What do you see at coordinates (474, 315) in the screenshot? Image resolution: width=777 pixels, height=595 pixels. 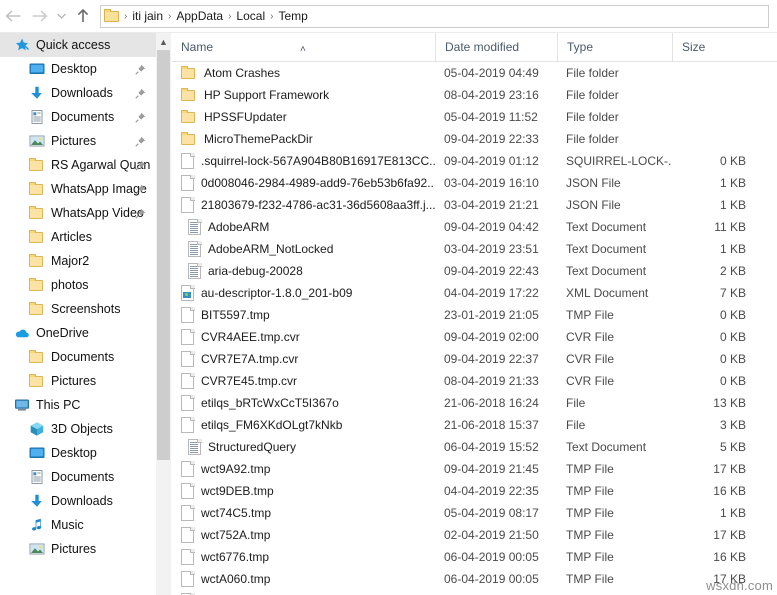 I see `file-row: BIT5597.tmp 23-01-2019 21:05 TMP File 0 KB` at bounding box center [474, 315].